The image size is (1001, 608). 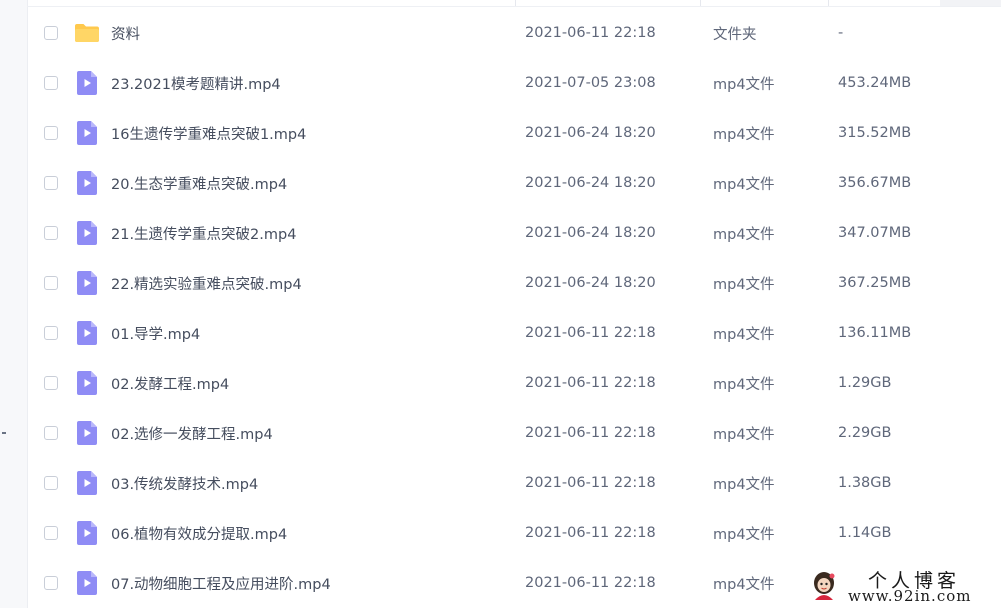 I want to click on modified-date: 2021-07-05 23:08, so click(x=590, y=83).